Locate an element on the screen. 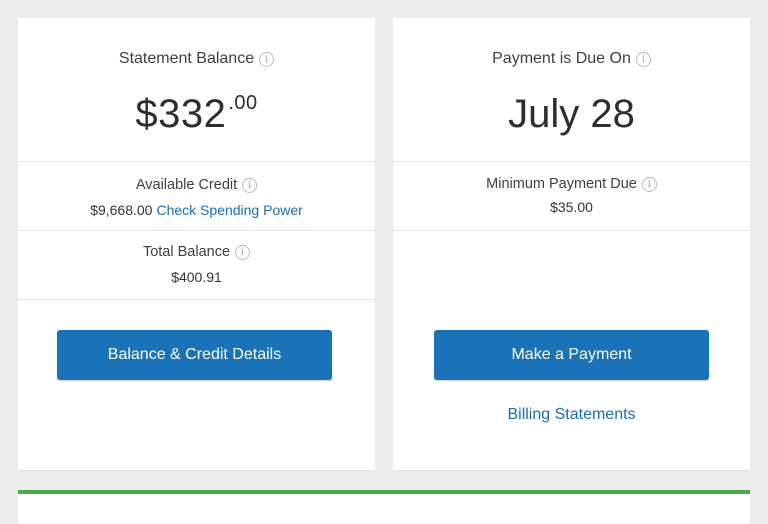 This screenshot has height=524, width=768. minimum-payment-value: $35.00 is located at coordinates (571, 207).